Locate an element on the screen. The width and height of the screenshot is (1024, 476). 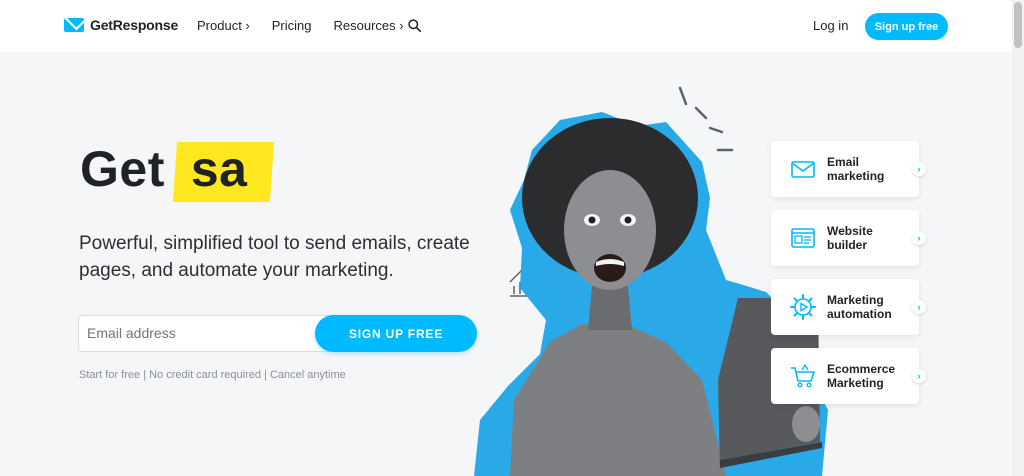
feature-card-label: Email marketing is located at coordinates (856, 169).